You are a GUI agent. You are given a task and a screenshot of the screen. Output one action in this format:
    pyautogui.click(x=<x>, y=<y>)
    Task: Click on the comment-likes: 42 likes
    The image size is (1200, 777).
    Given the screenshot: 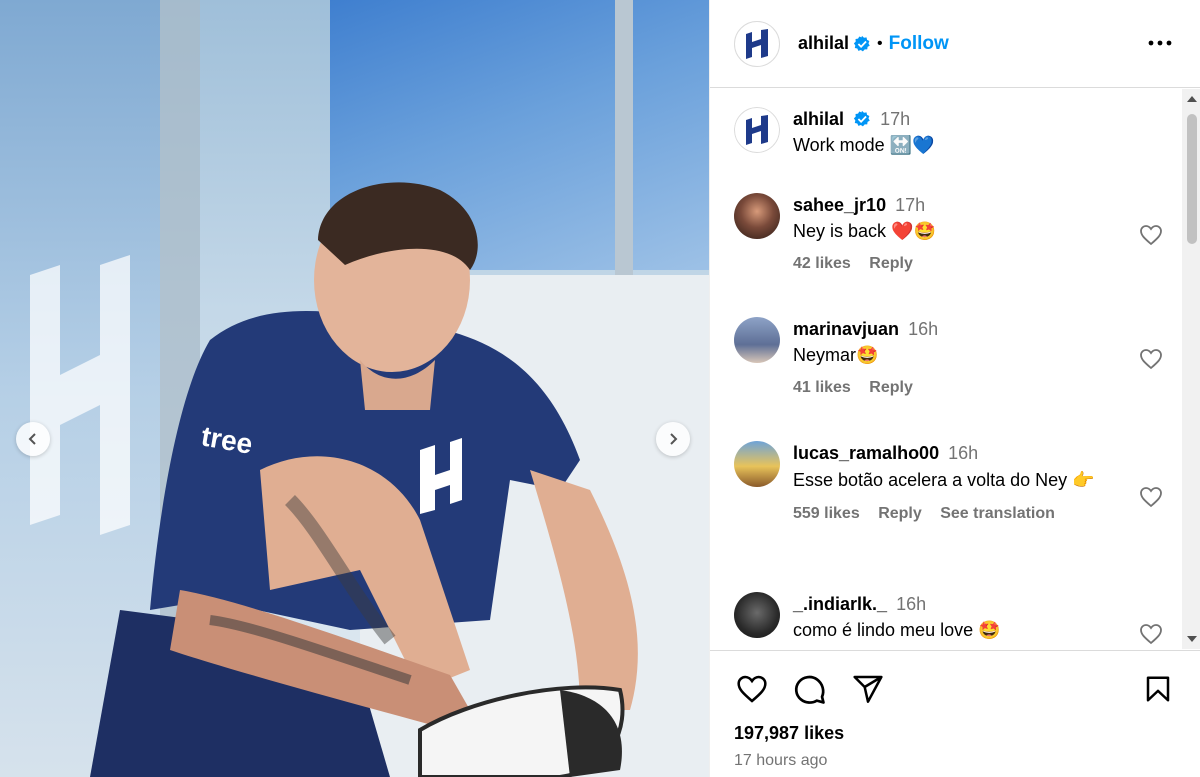 What is the action you would take?
    pyautogui.click(x=822, y=263)
    